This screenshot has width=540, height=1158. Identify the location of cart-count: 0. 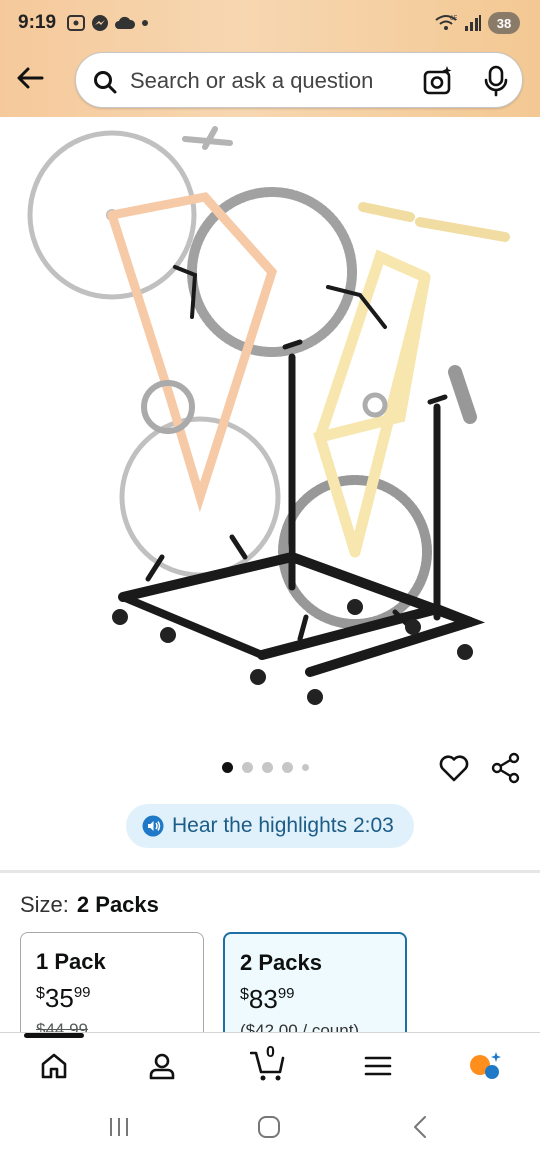
(270, 1052).